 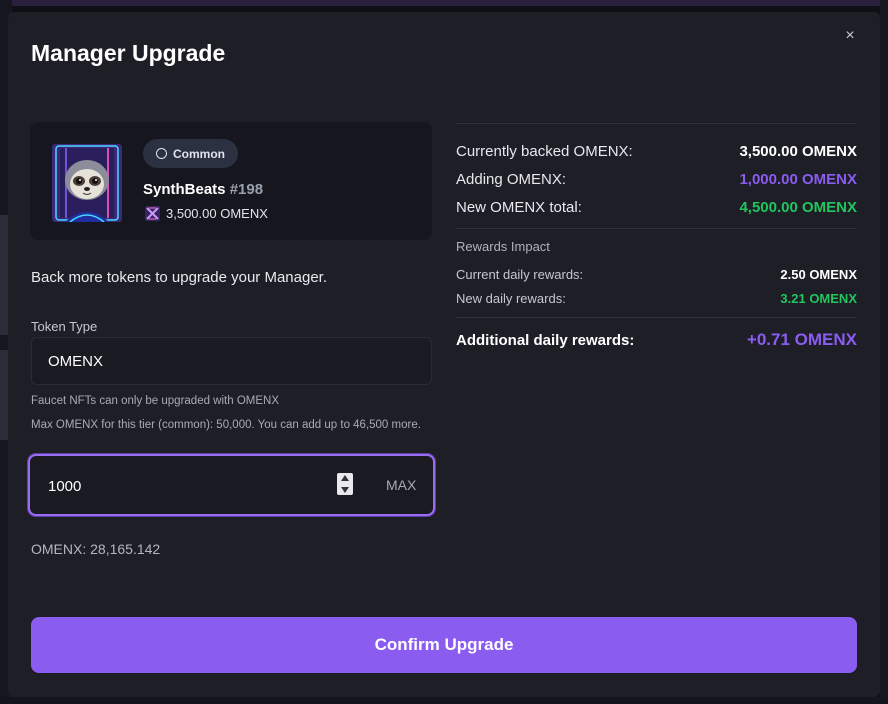 I want to click on nft-image, so click(x=87, y=183).